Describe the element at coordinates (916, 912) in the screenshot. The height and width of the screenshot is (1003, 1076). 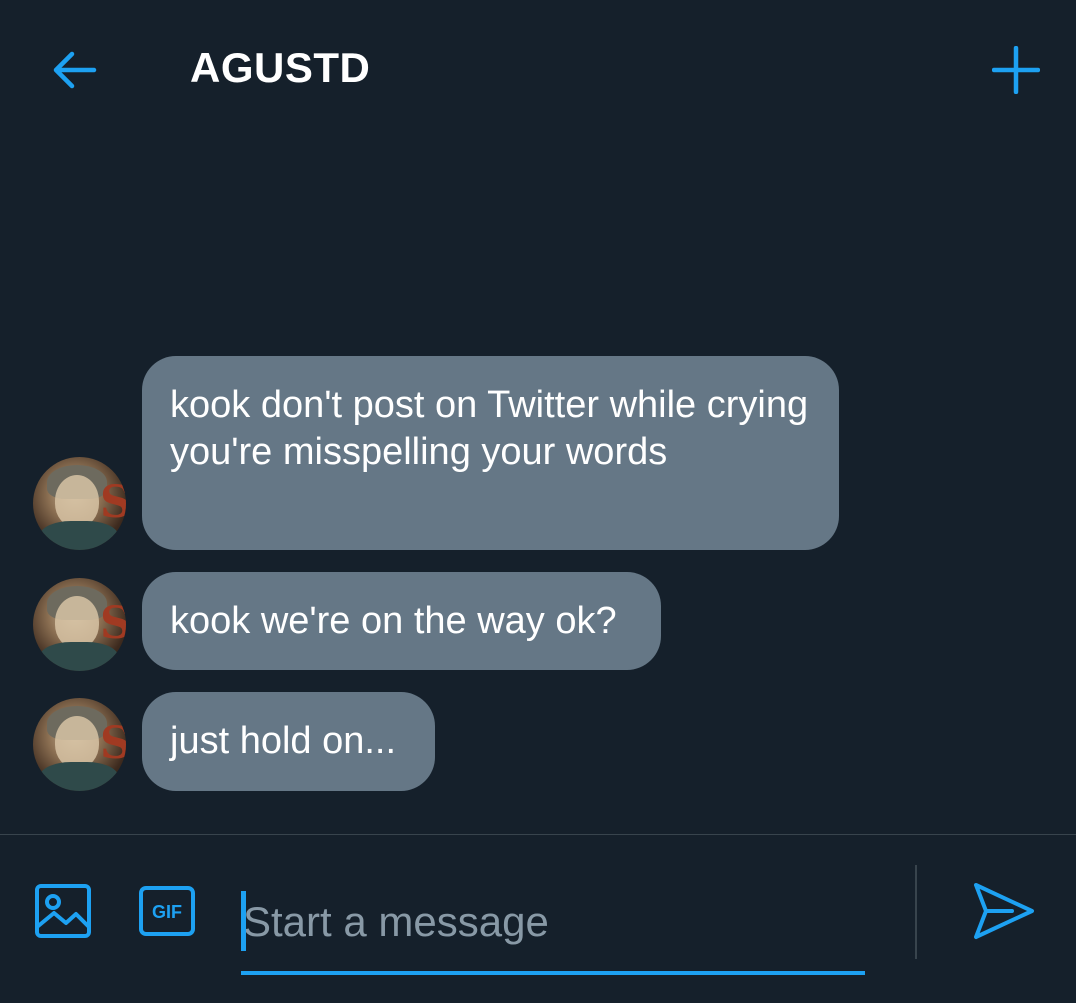
I see `composer-divider` at that location.